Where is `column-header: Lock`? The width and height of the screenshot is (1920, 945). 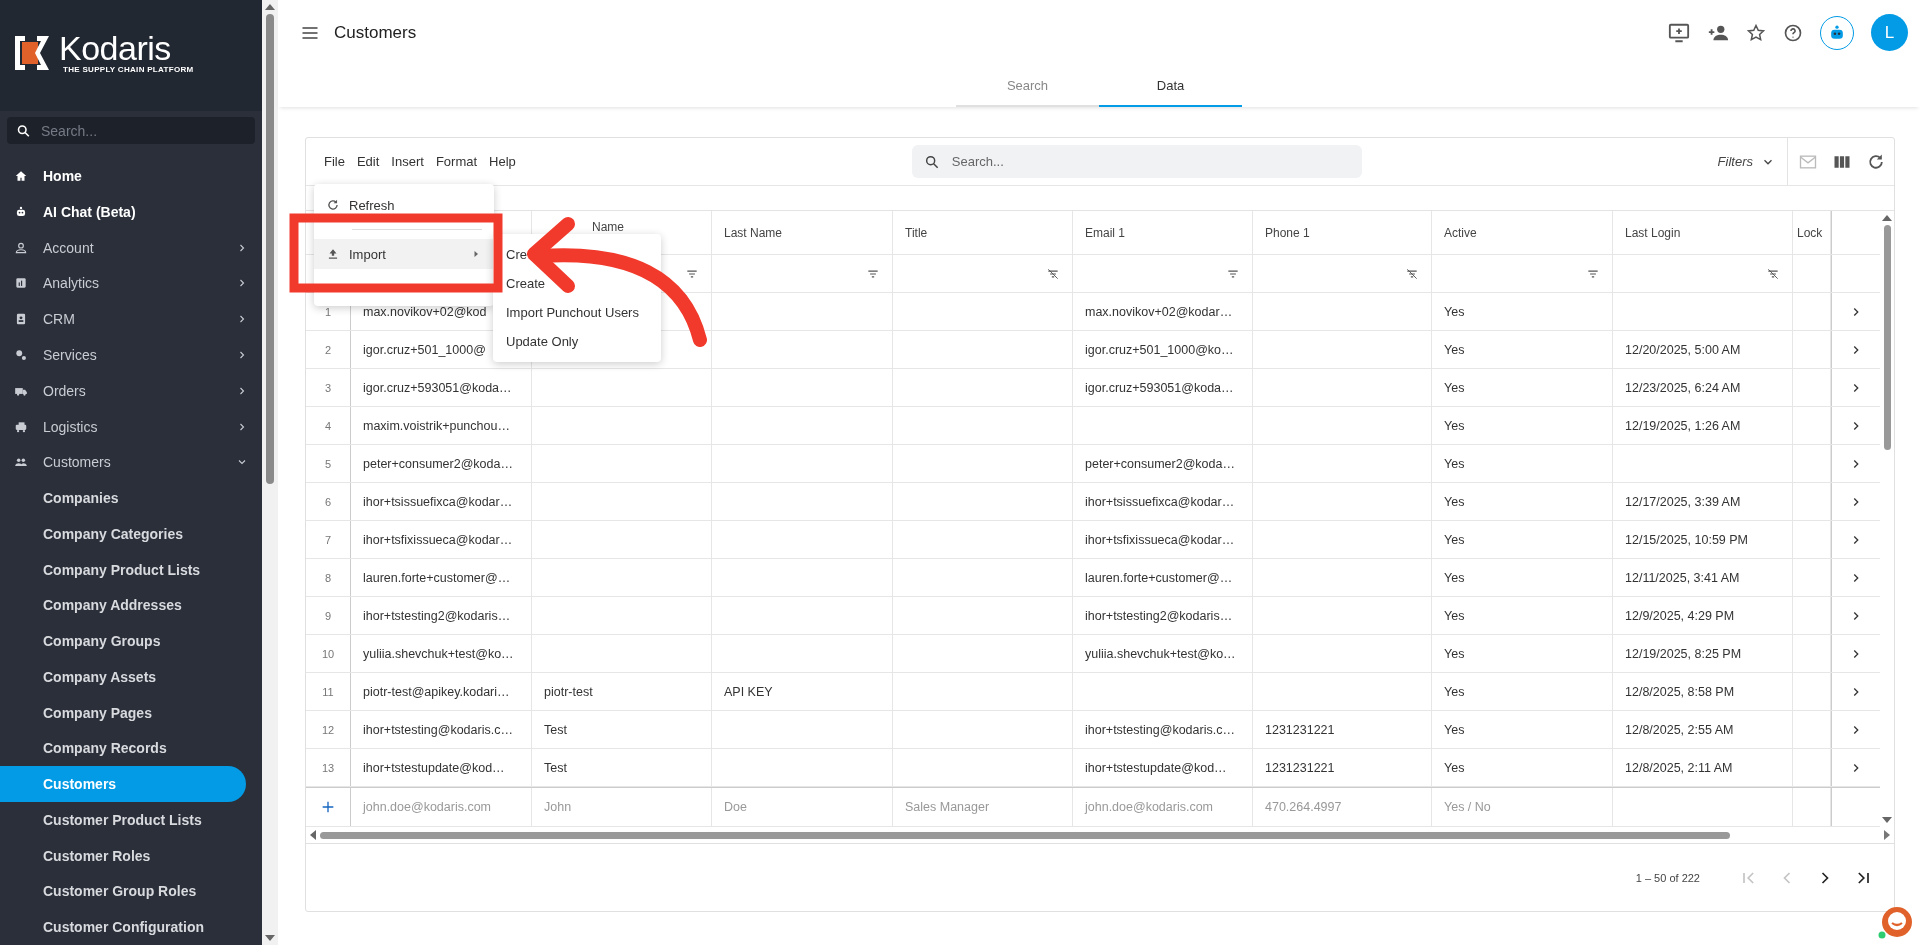 column-header: Lock is located at coordinates (1810, 232).